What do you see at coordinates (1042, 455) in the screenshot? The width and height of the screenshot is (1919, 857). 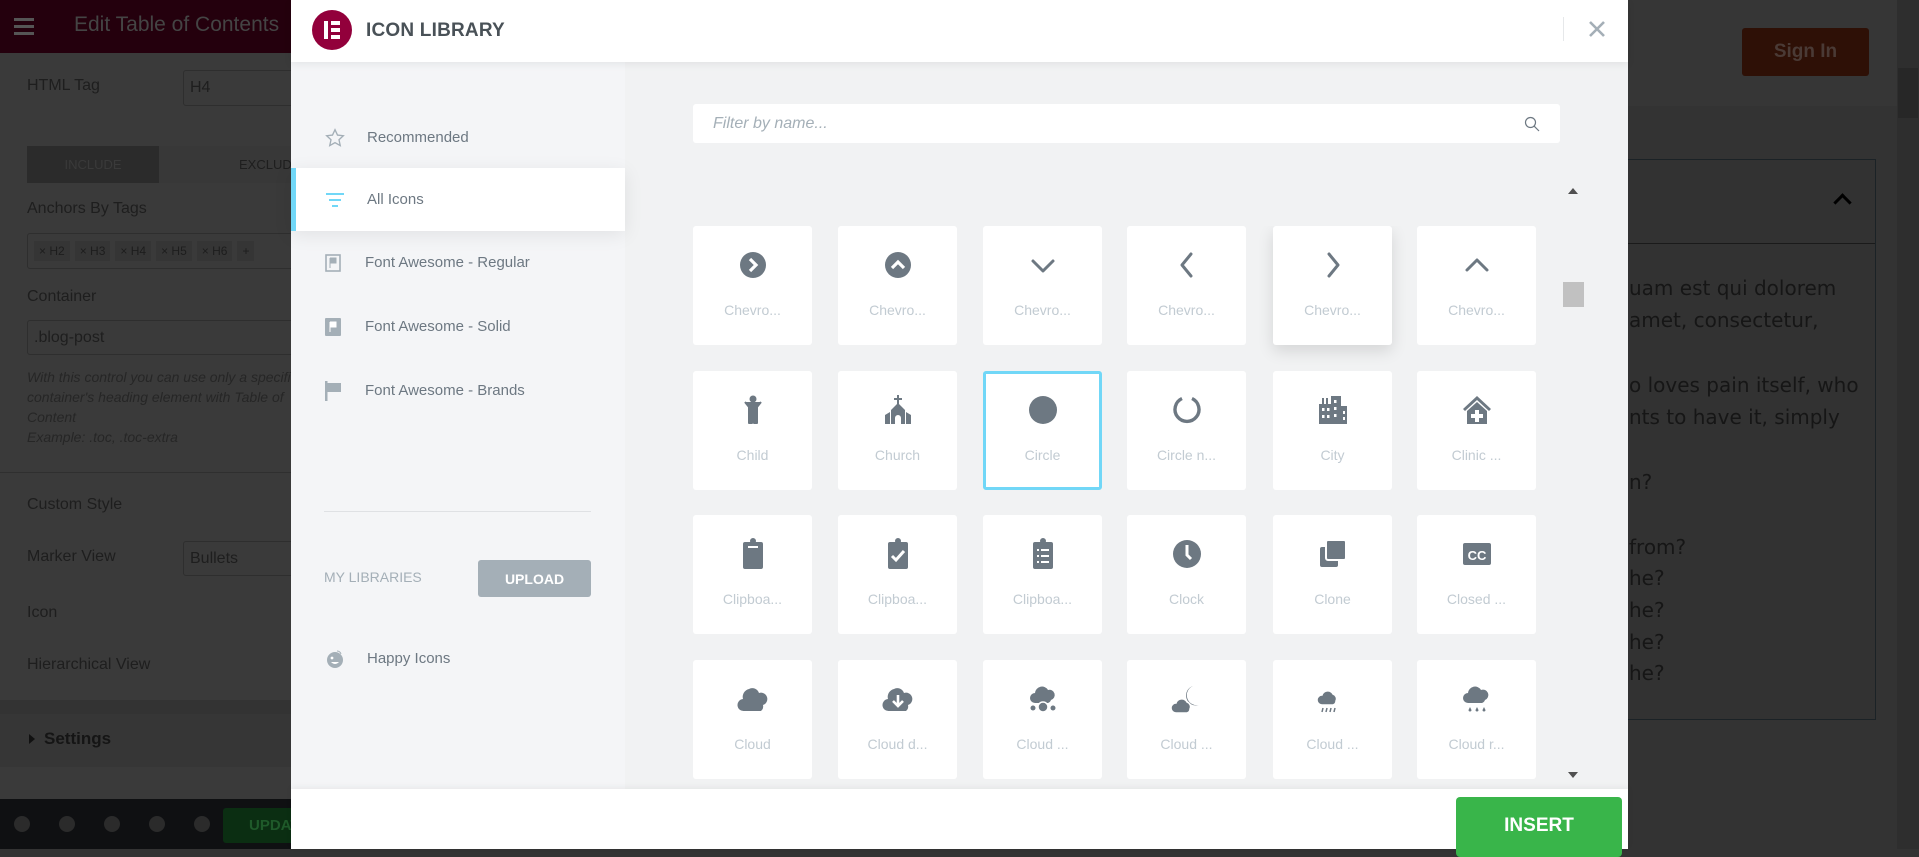 I see `icon-tile-label: Circle` at bounding box center [1042, 455].